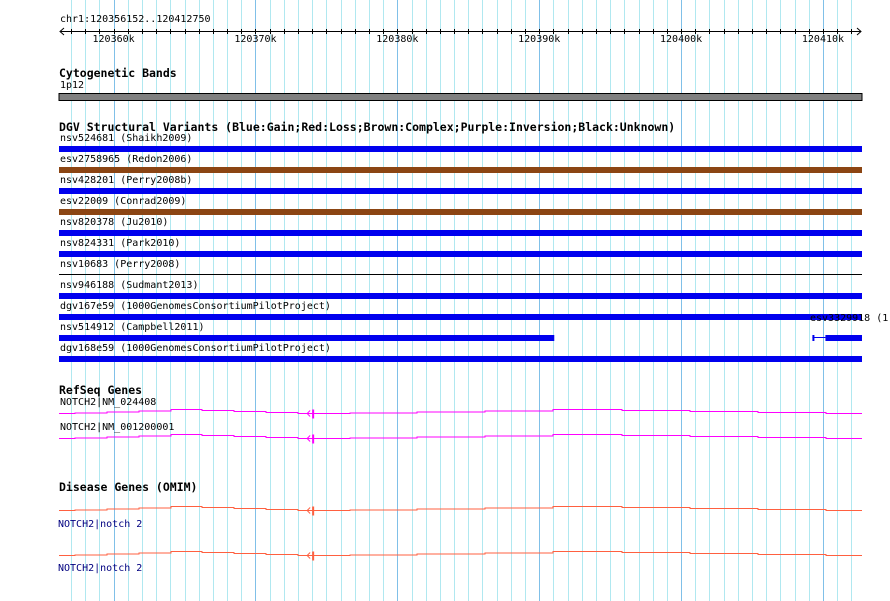  Describe the element at coordinates (72, 85) in the screenshot. I see `cytoband-label: 1p12` at that location.